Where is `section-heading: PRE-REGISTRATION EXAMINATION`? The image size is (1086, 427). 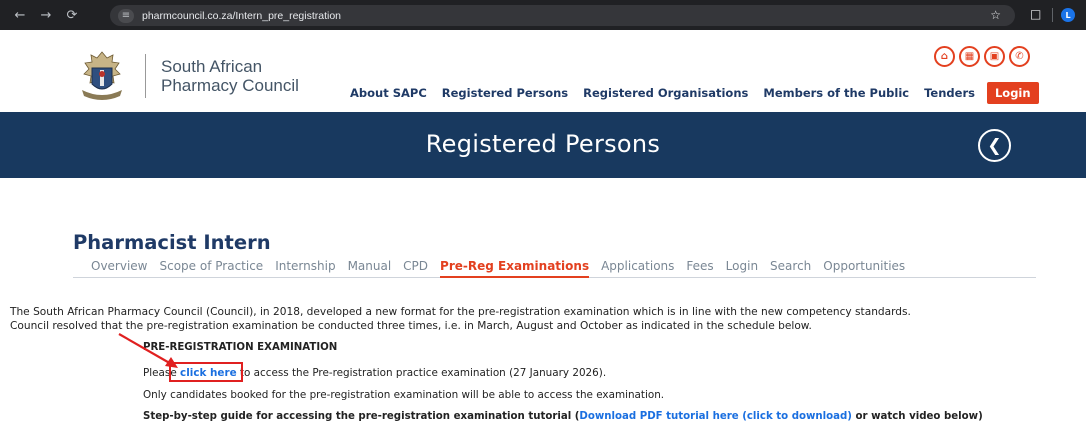 section-heading: PRE-REGISTRATION EXAMINATION is located at coordinates (240, 347).